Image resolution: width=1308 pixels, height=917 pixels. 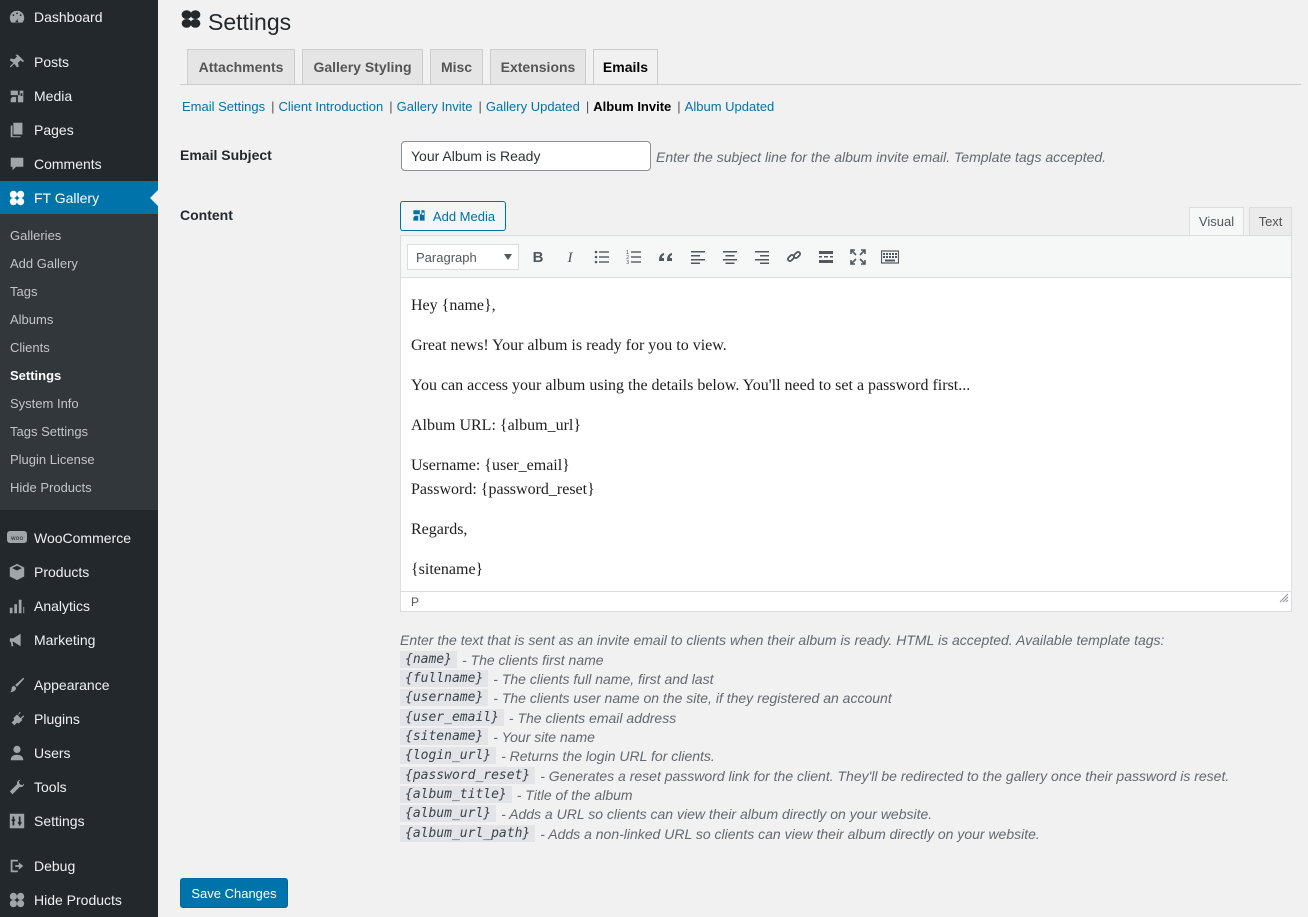 I want to click on read-more-icon, so click(x=826, y=257).